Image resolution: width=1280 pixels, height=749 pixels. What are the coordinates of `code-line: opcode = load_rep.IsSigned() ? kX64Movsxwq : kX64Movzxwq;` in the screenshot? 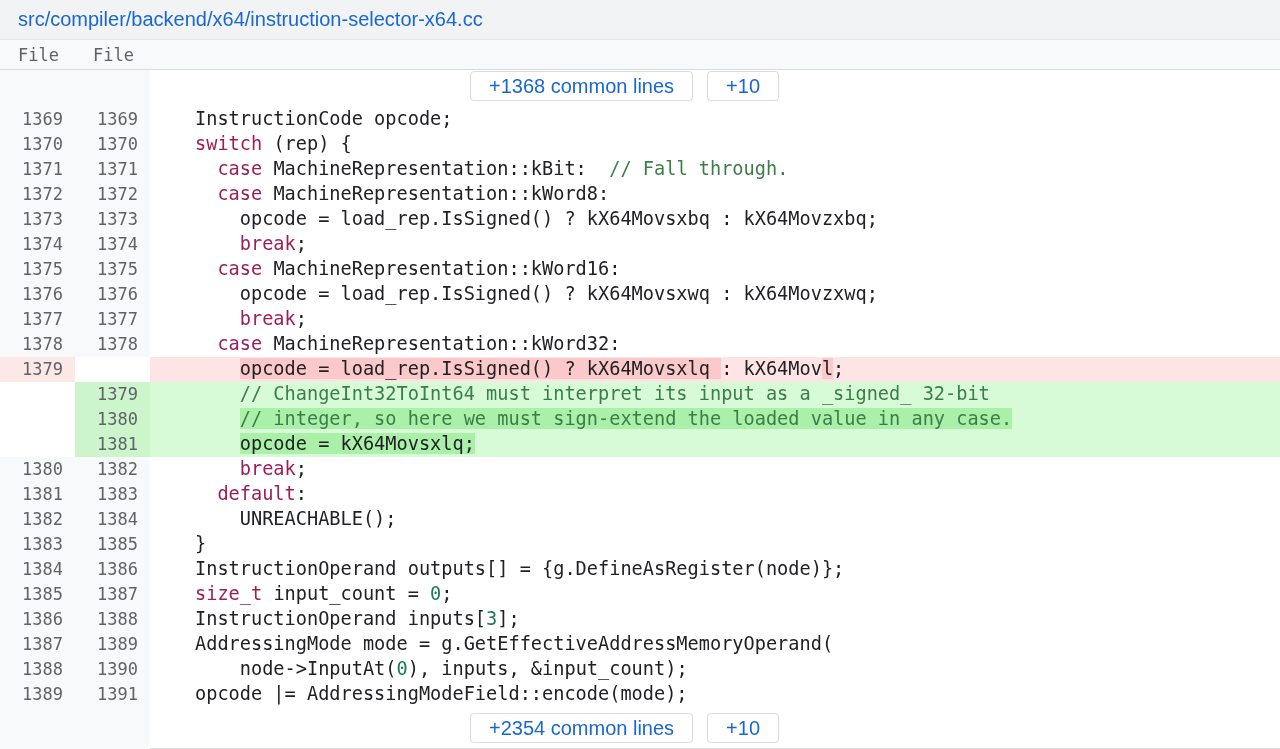 It's located at (558, 293).